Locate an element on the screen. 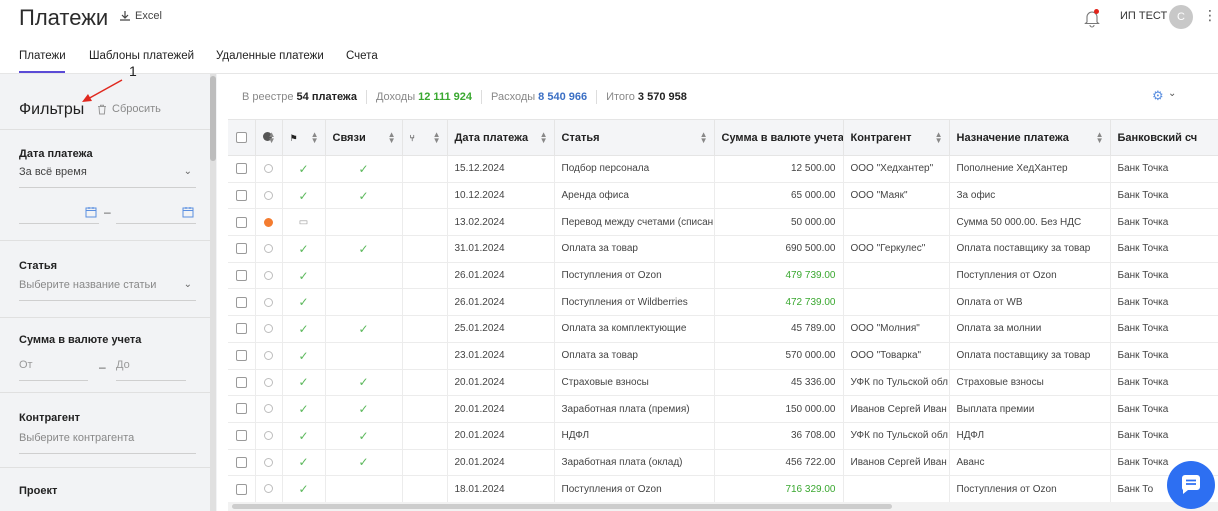  bank-col-label: Банковский сч is located at coordinates (1157, 137).